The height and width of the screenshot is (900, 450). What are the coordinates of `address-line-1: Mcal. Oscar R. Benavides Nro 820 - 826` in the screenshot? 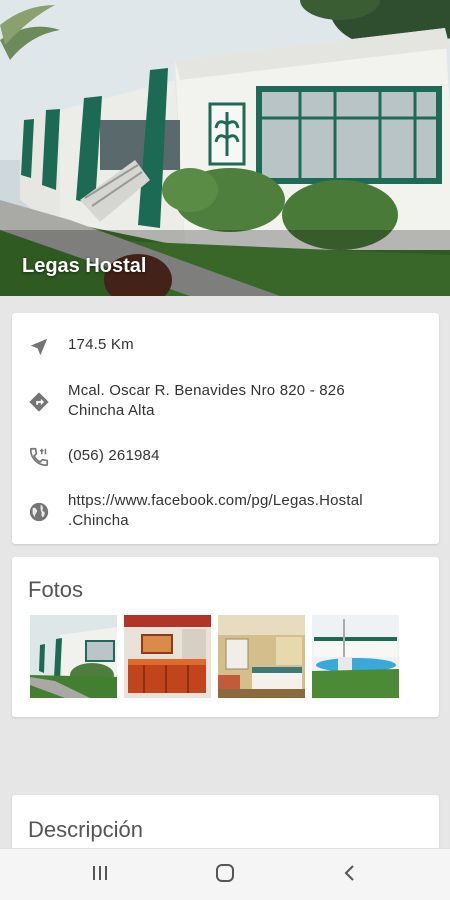 It's located at (206, 390).